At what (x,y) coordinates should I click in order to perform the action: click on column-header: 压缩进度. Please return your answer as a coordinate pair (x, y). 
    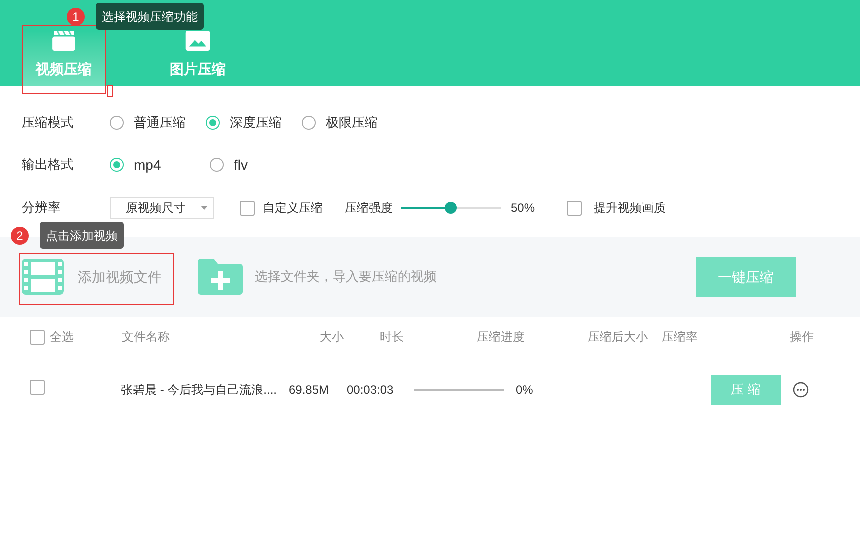
    Looking at the image, I should click on (501, 337).